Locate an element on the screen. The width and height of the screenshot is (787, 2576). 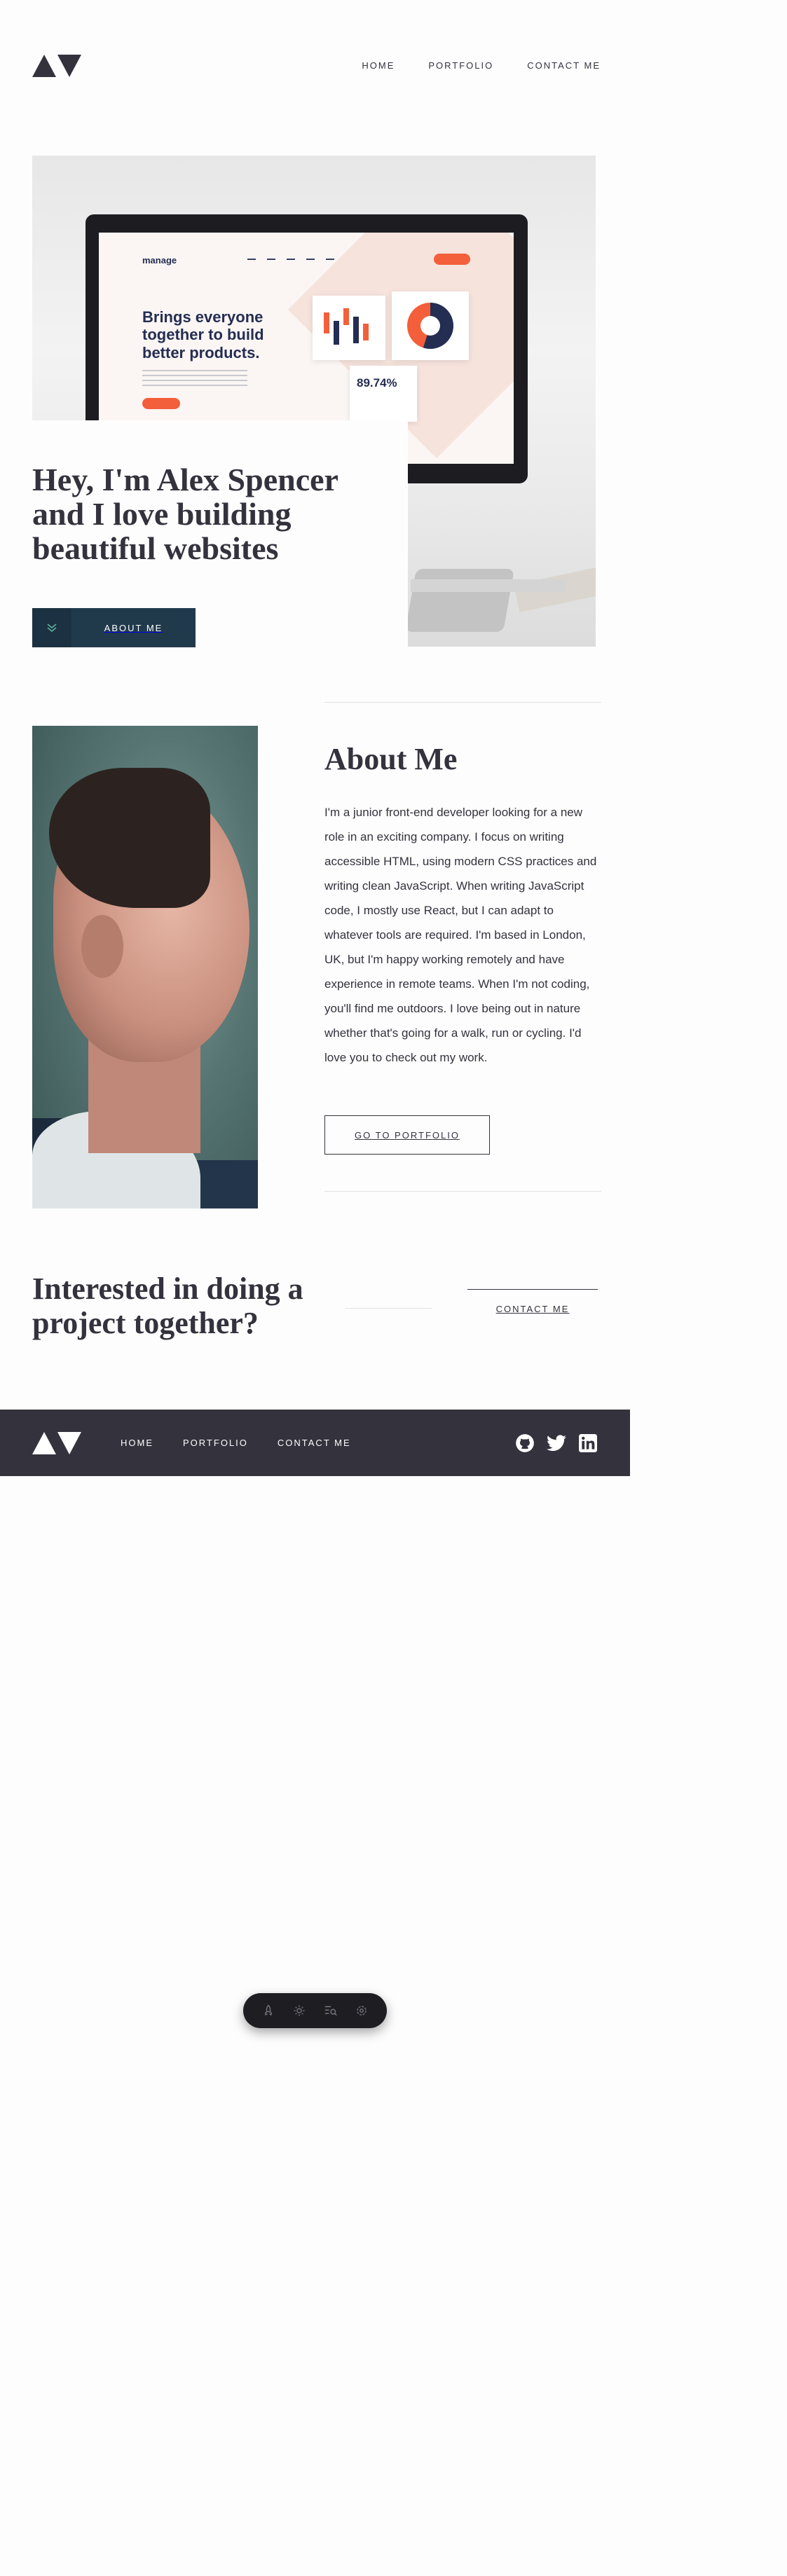
chevron-down-icon is located at coordinates (51, 627).